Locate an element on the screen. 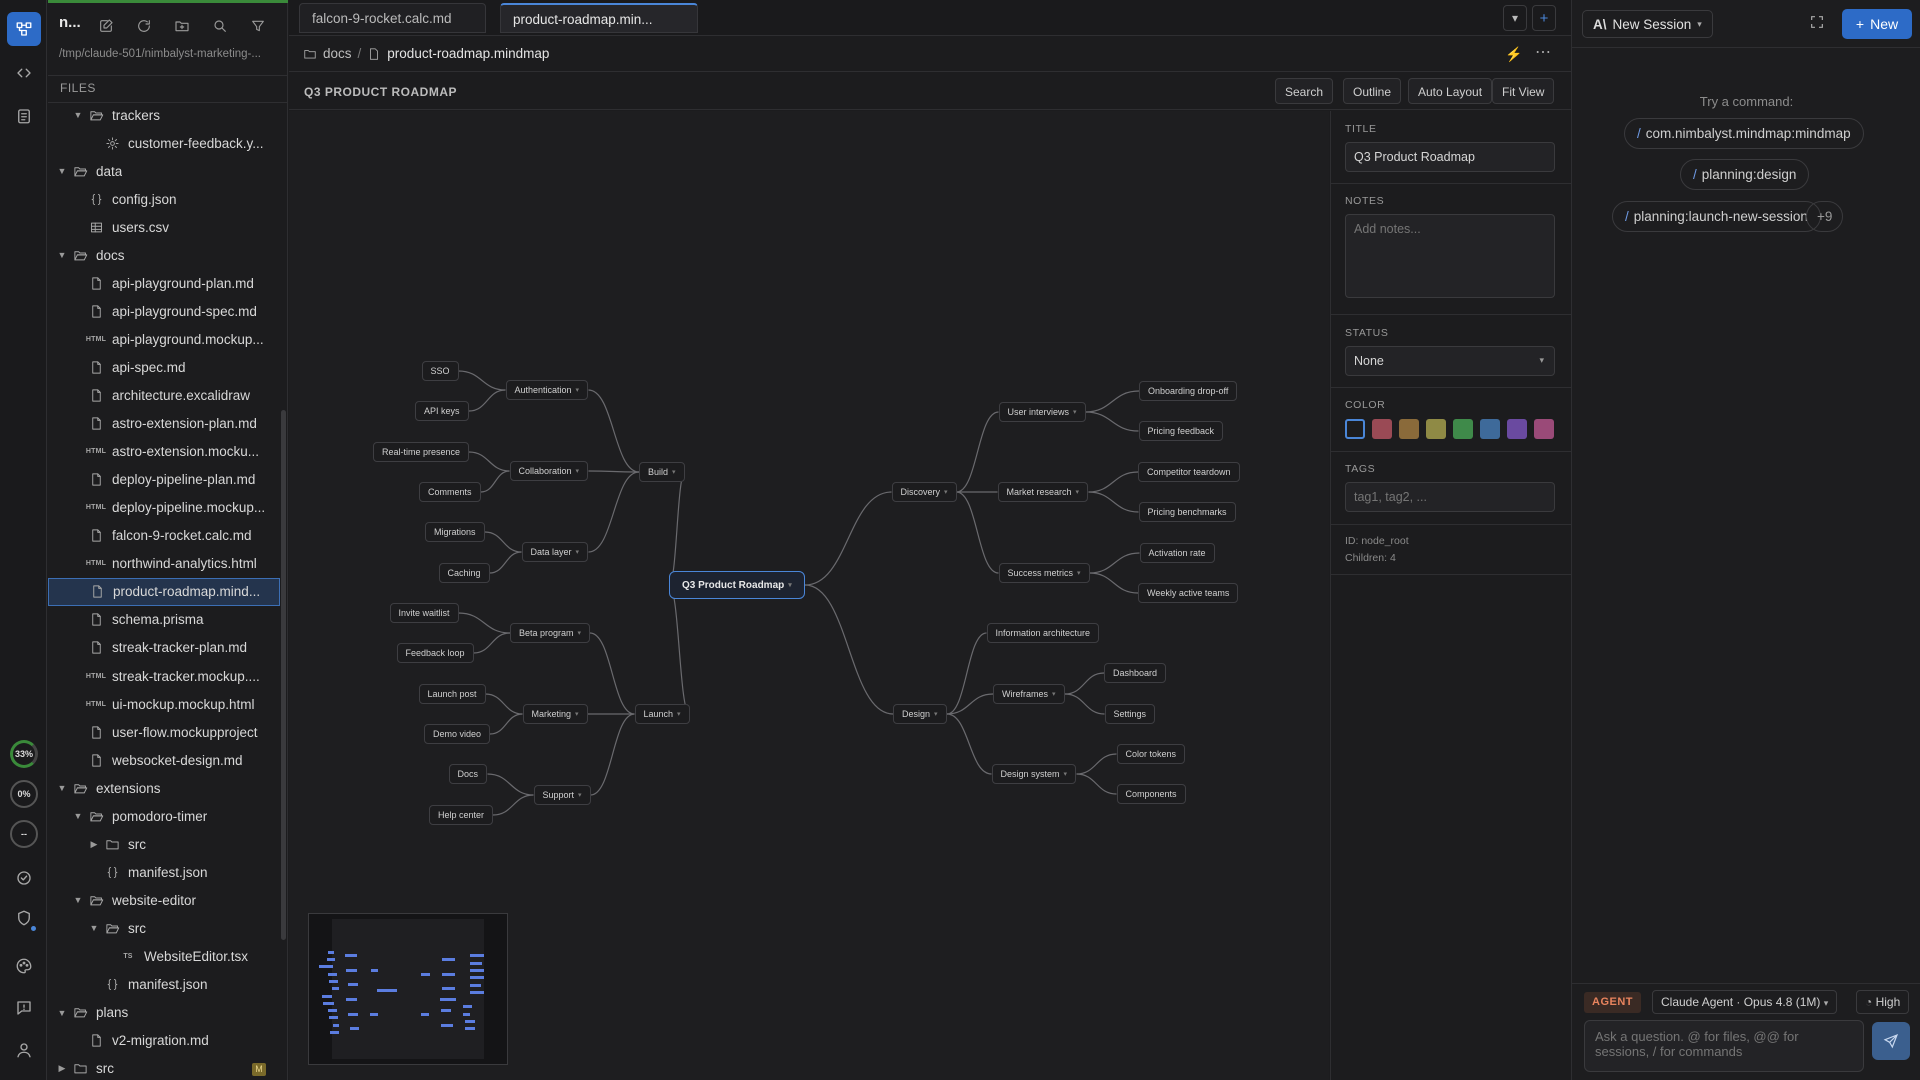  notes-field is located at coordinates (1450, 256).